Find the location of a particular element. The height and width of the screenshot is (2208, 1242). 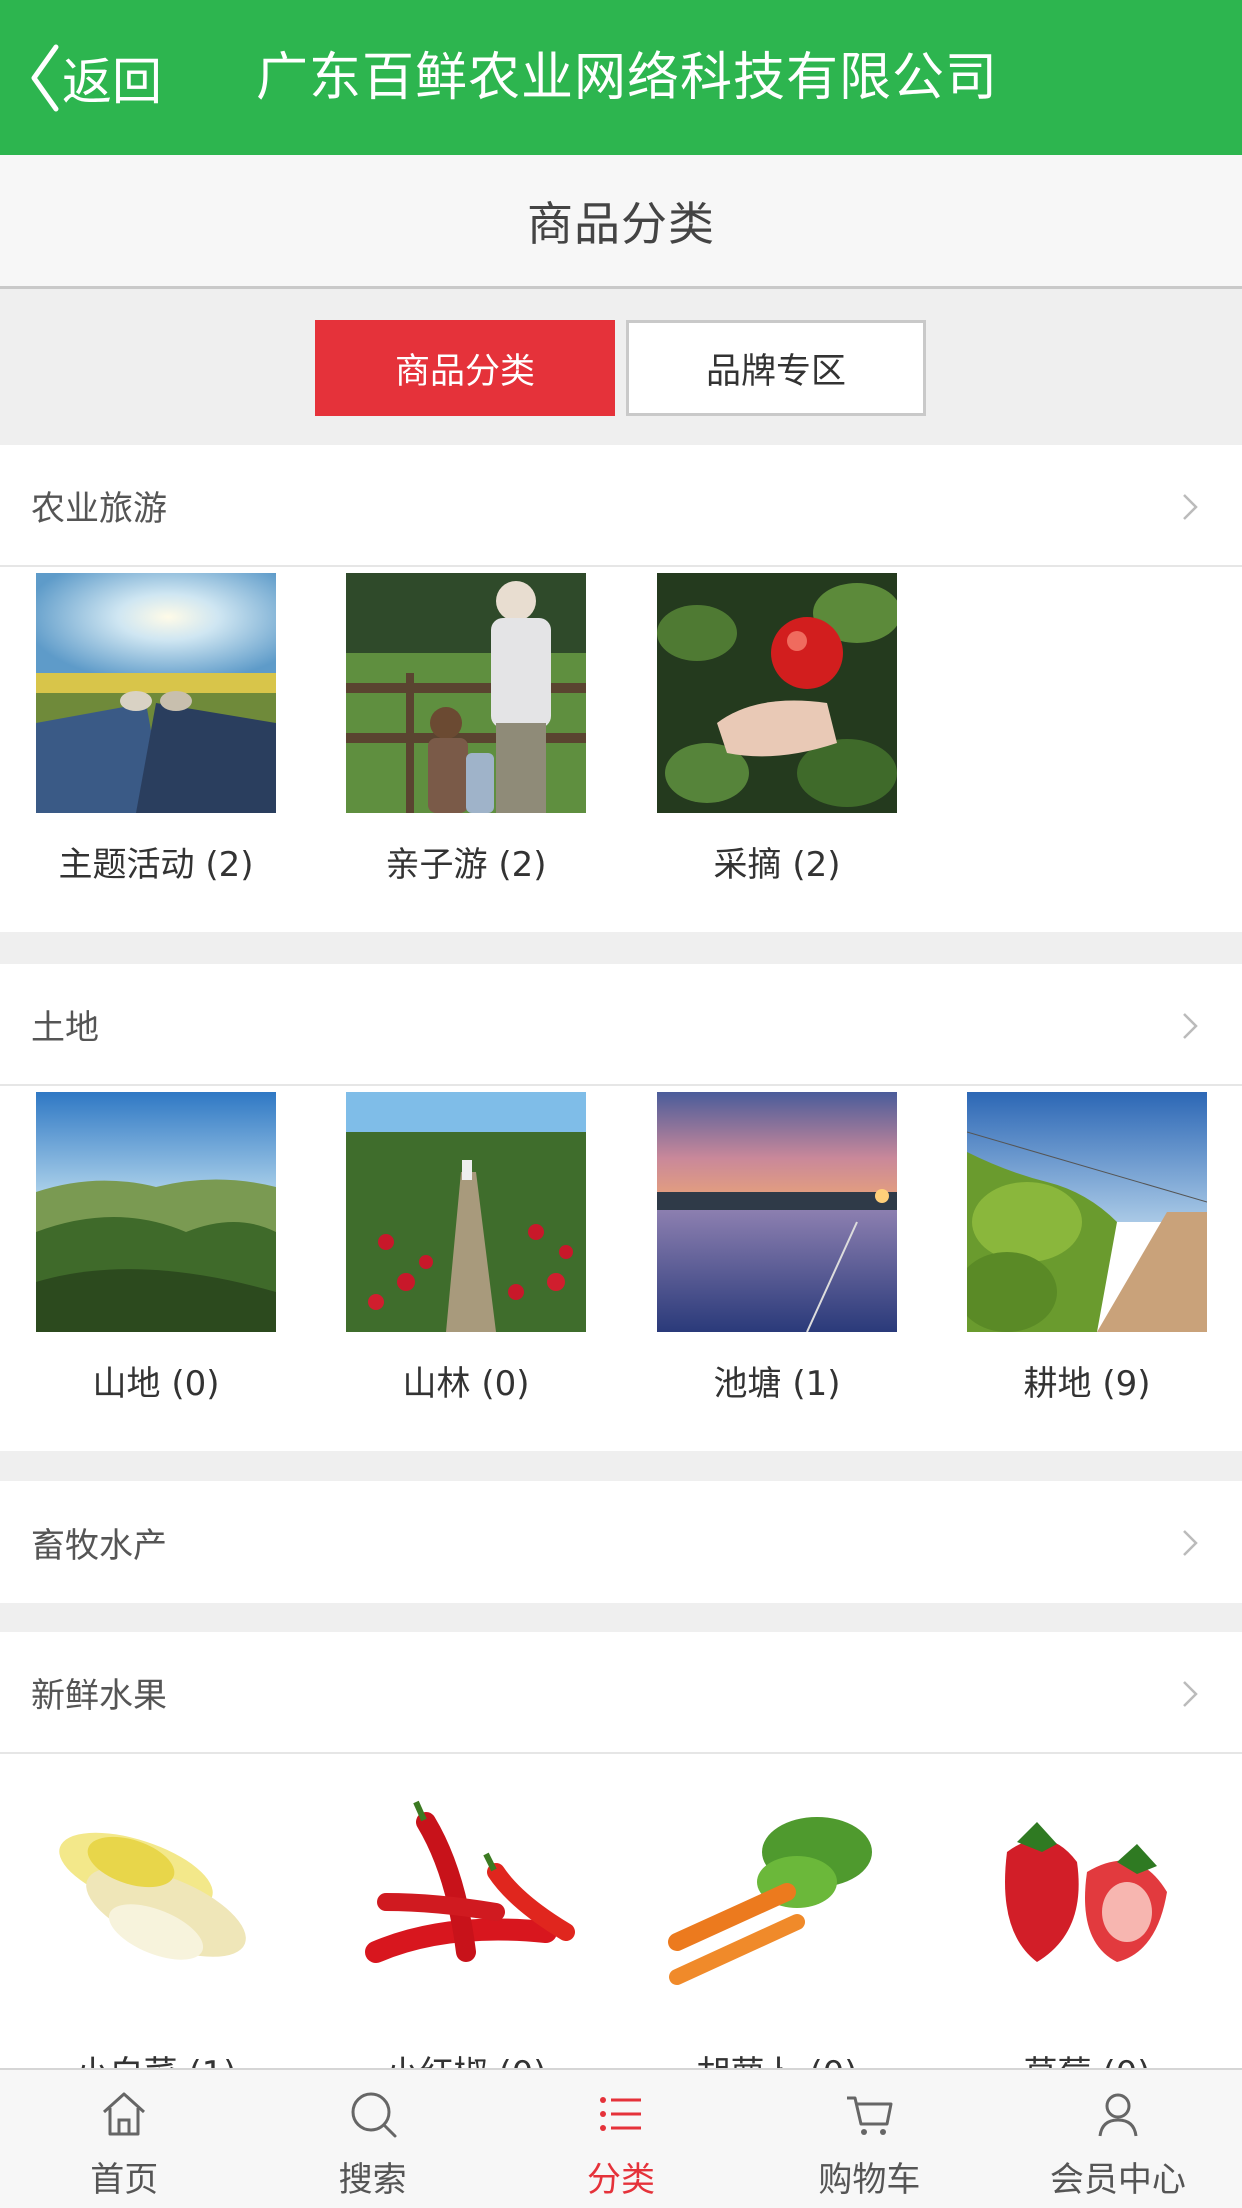

list-icon is located at coordinates (621, 2114).